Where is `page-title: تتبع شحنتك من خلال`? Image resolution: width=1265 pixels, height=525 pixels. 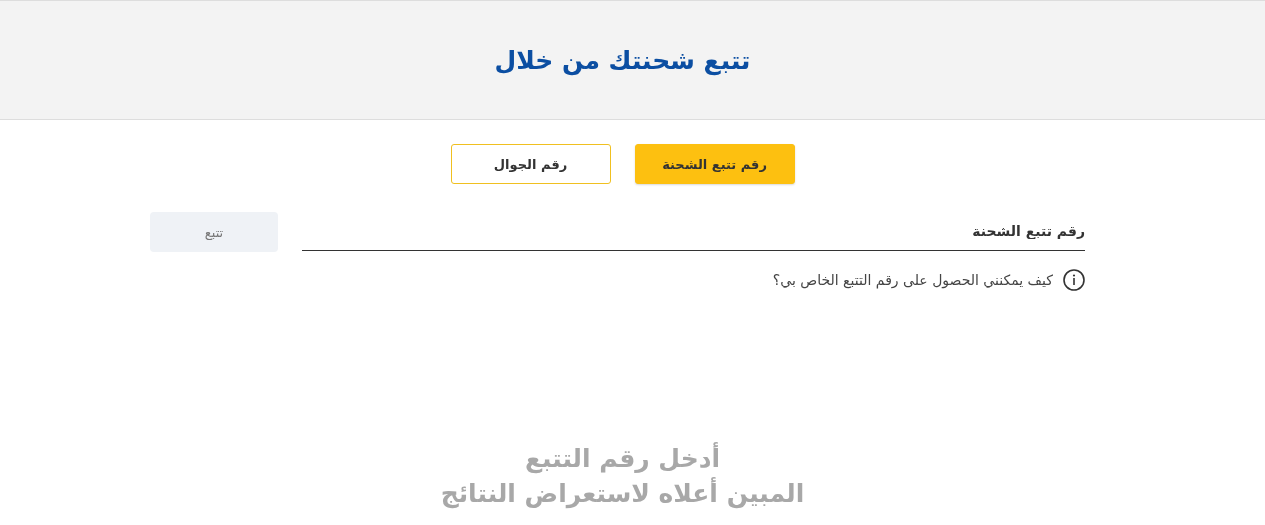
page-title: تتبع شحنتك من خلال is located at coordinates (623, 60).